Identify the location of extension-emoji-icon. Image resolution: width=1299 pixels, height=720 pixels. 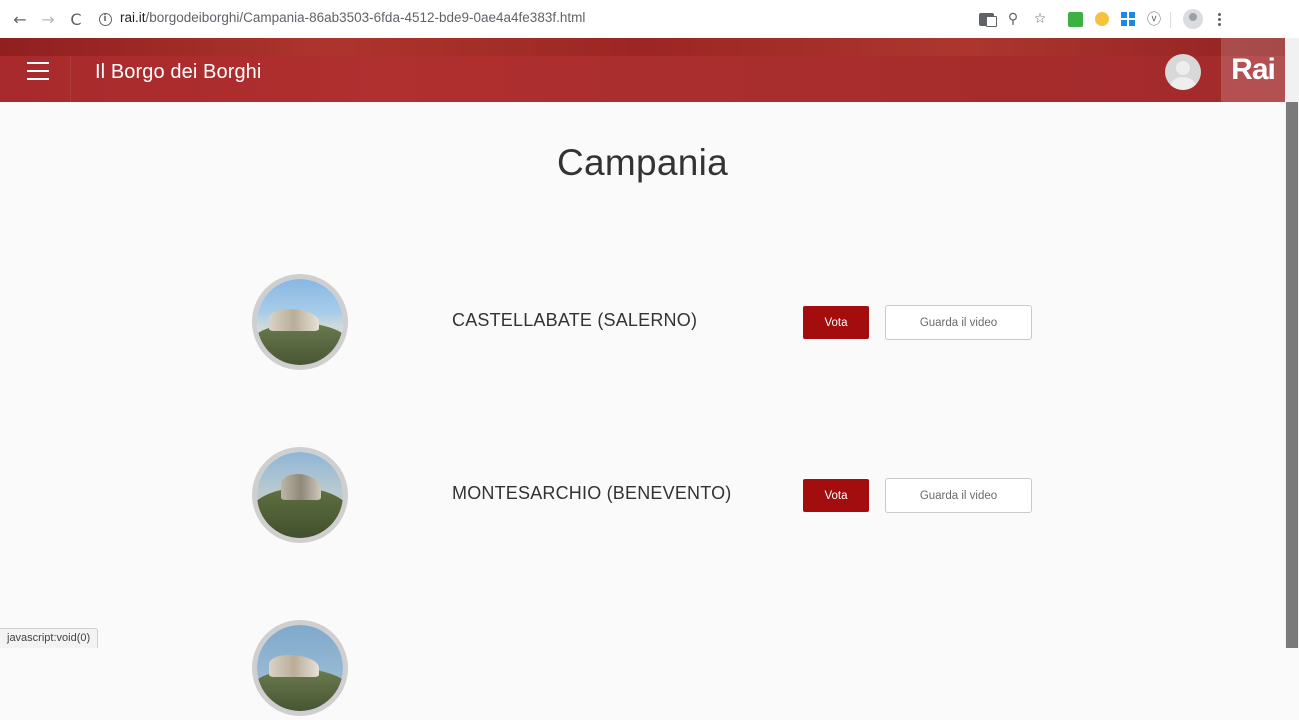
(1102, 19).